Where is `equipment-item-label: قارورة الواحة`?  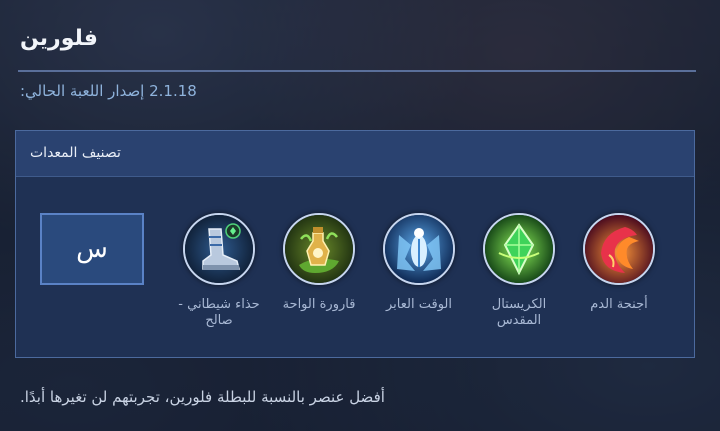 equipment-item-label: قارورة الواحة is located at coordinates (319, 304).